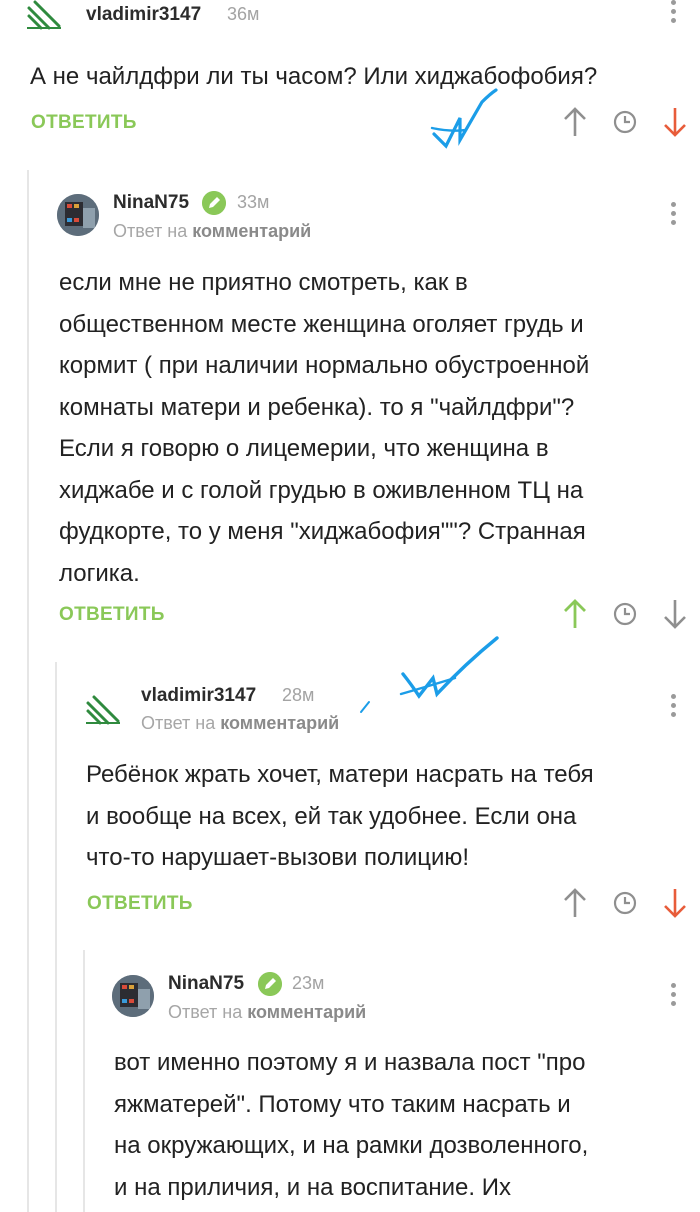  What do you see at coordinates (298, 695) in the screenshot?
I see `comment-time: 28м` at bounding box center [298, 695].